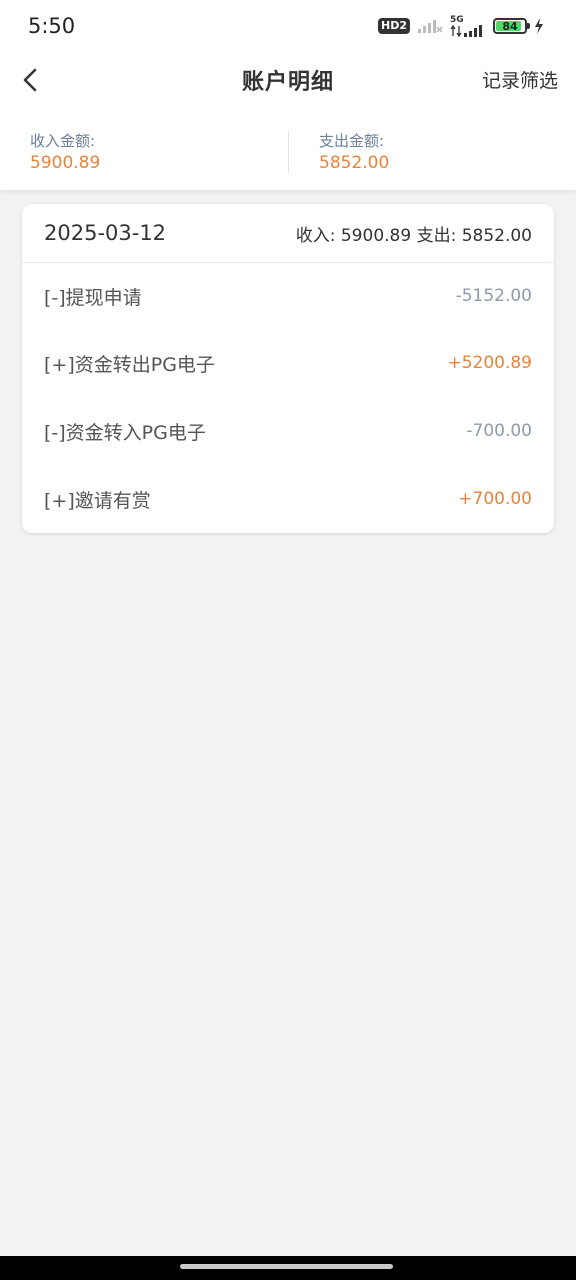 The height and width of the screenshot is (1280, 576). I want to click on battery-level: 84, so click(510, 26).